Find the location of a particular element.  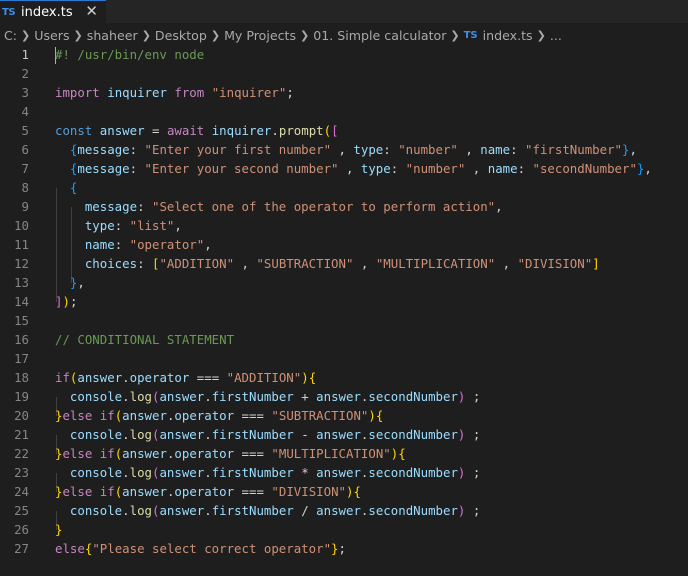

code-text: = is located at coordinates (155, 130).